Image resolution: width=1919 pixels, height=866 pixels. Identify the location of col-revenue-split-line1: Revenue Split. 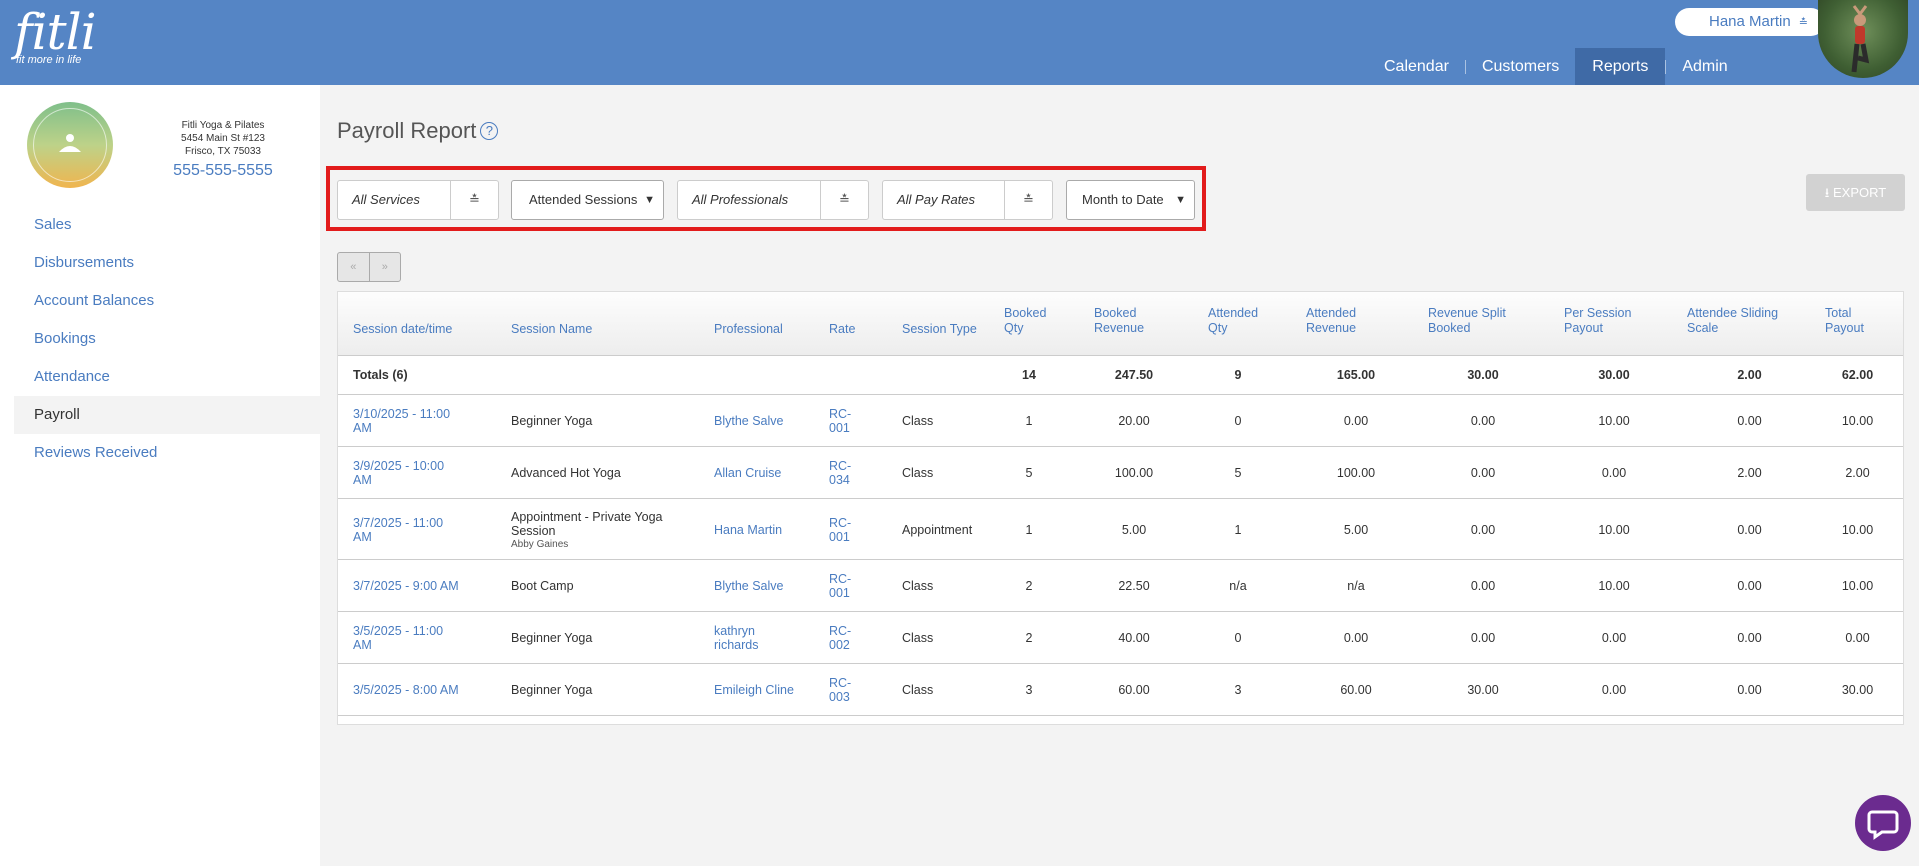
(1467, 313).